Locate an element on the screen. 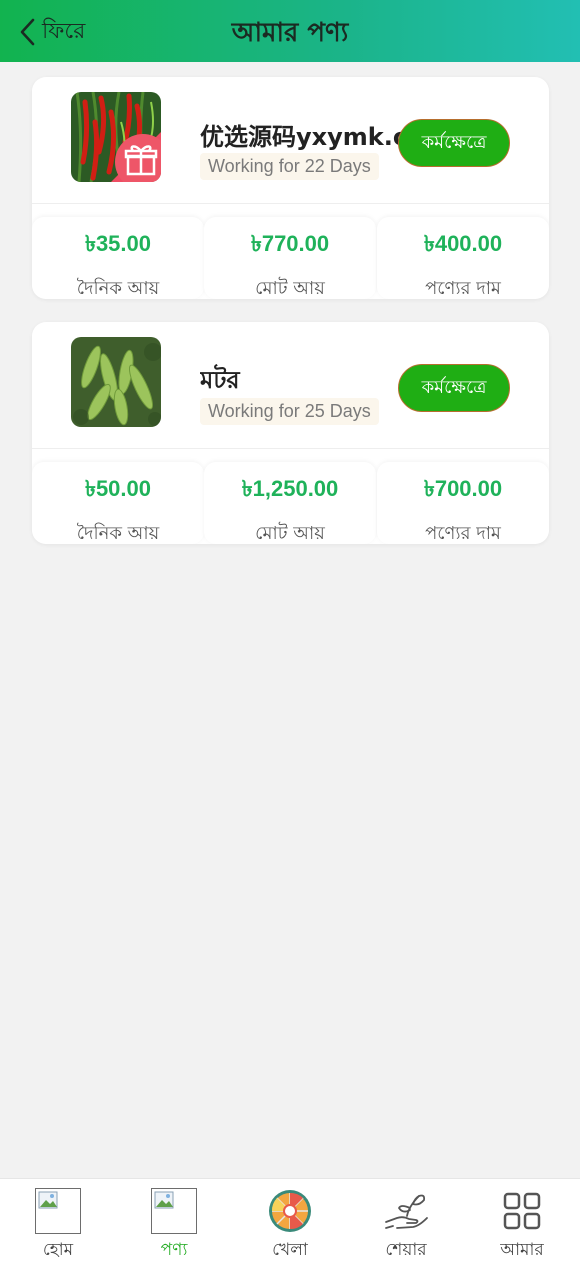  stat-total-income: ৳1,250.00 মোট আয় is located at coordinates (290, 503).